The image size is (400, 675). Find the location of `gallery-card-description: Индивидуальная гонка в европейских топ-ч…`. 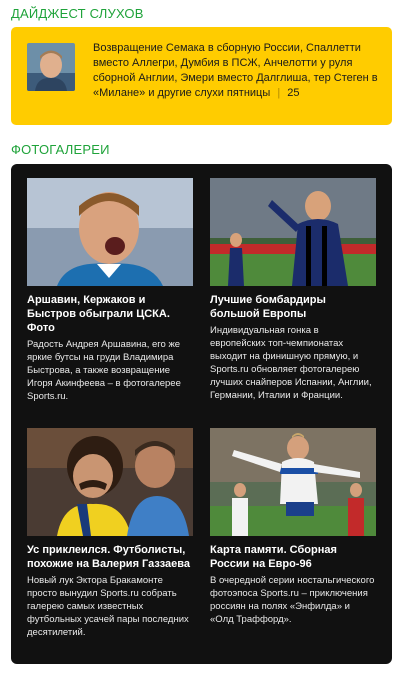

gallery-card-description: Индивидуальная гонка в европейских топ-ч… is located at coordinates (291, 363).